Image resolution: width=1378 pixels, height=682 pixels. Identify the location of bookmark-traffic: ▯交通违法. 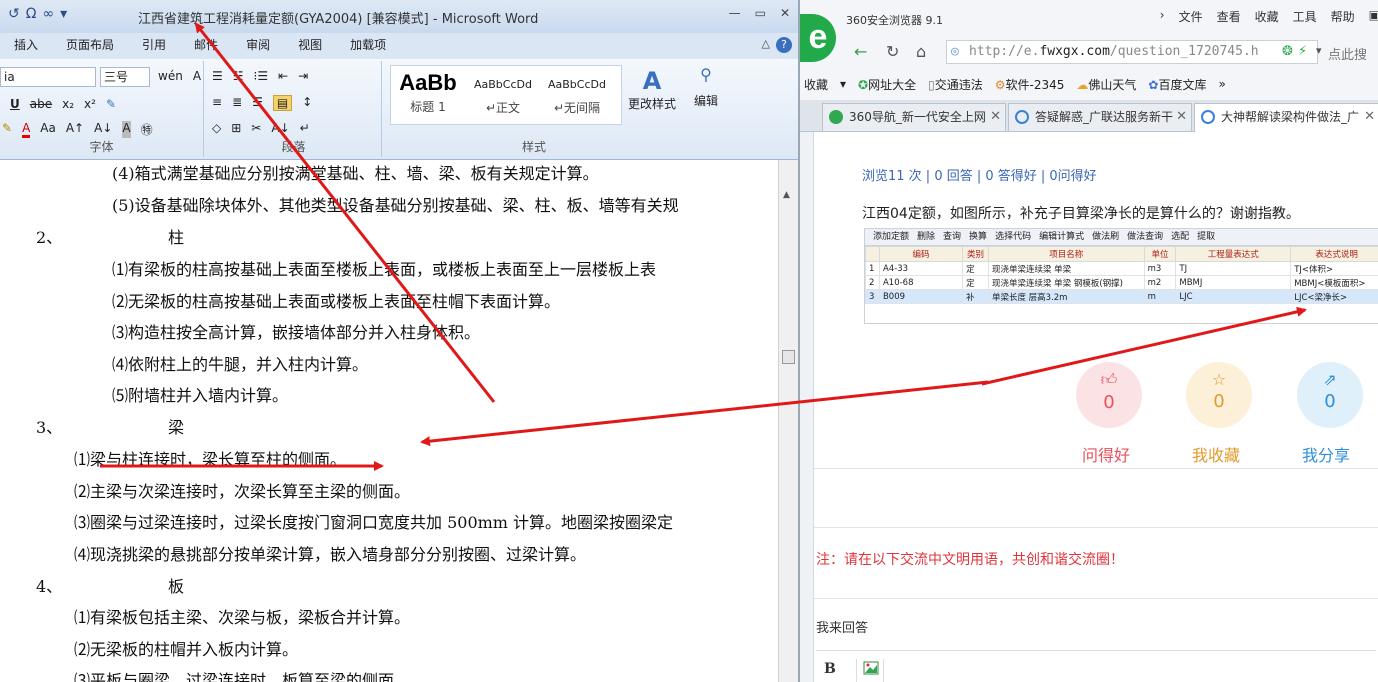
(955, 84).